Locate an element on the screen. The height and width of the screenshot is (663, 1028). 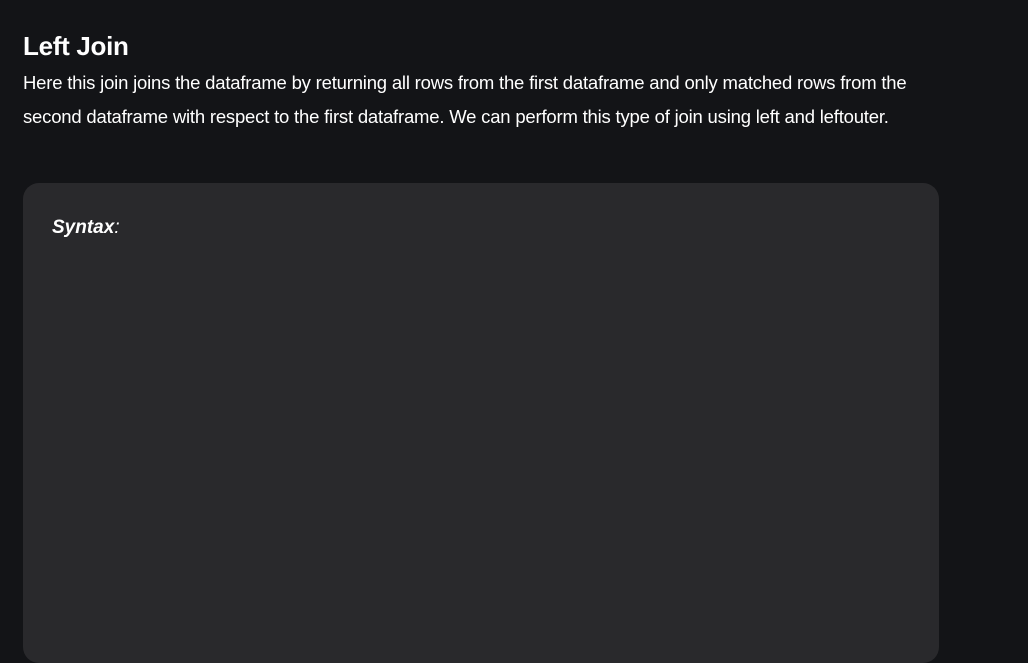
section-title: Left Join is located at coordinates (76, 46).